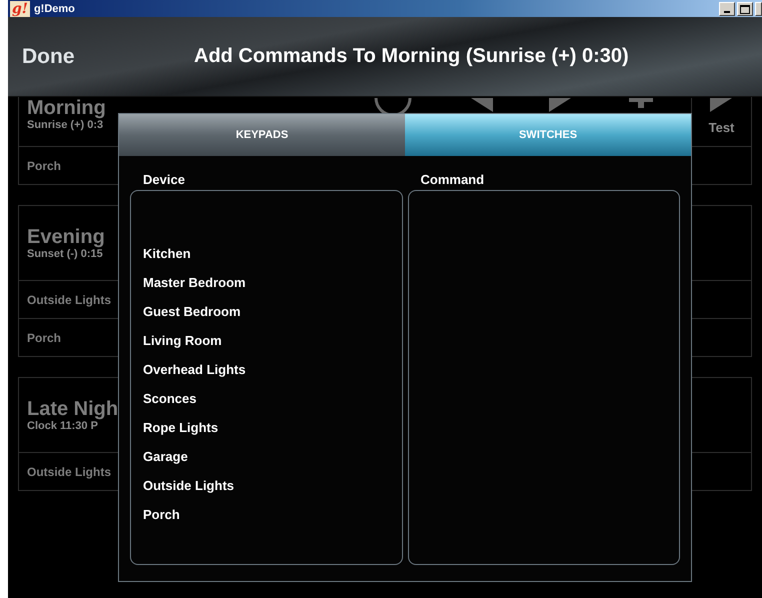 The width and height of the screenshot is (762, 598). Describe the element at coordinates (452, 180) in the screenshot. I see `command-heading: Command` at that location.